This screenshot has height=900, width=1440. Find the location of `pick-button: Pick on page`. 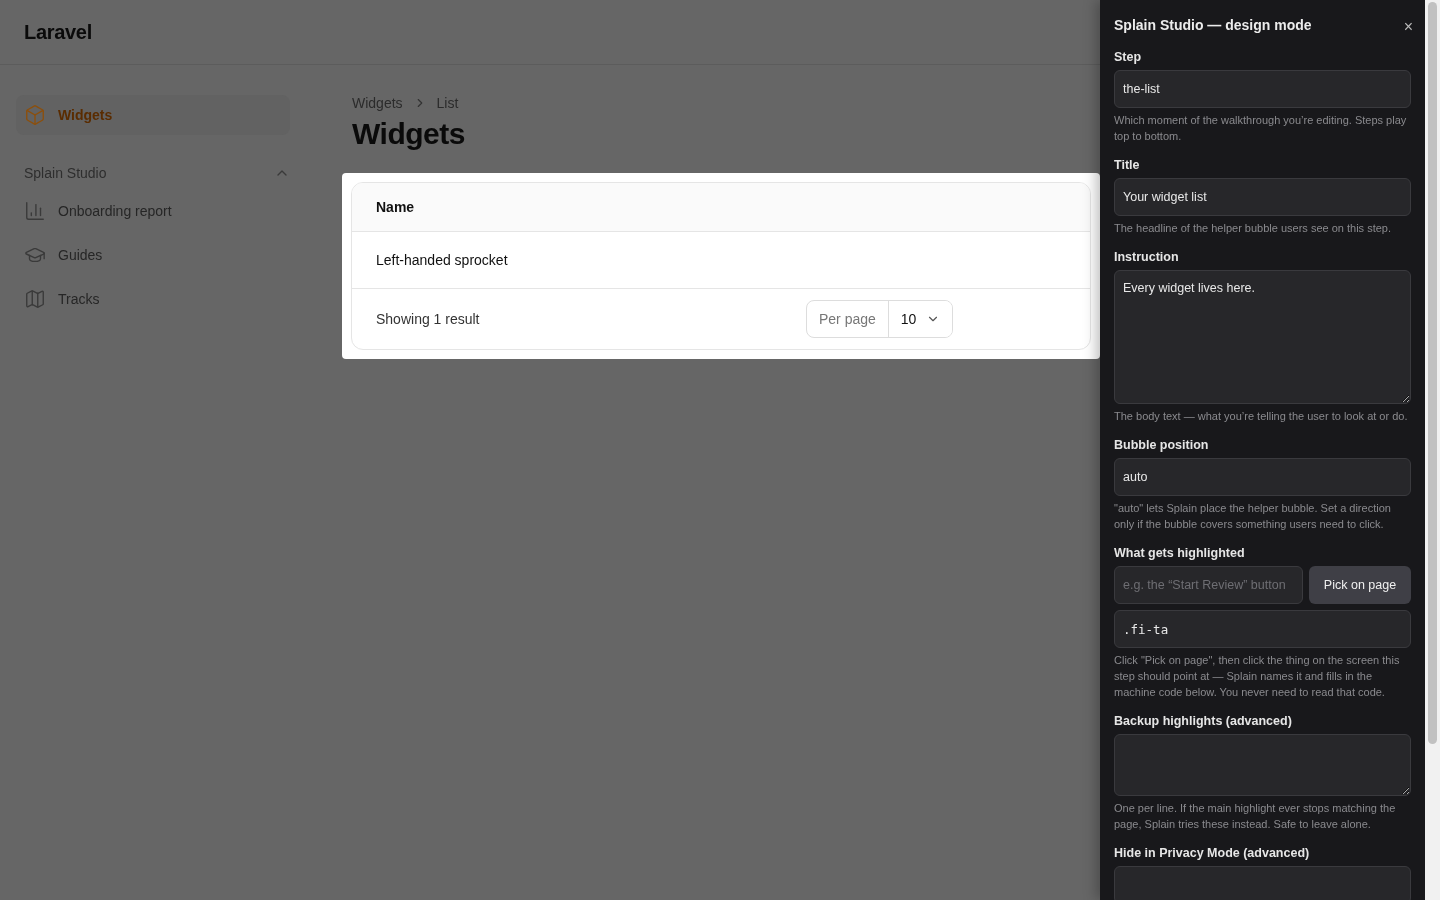

pick-button: Pick on page is located at coordinates (1360, 585).